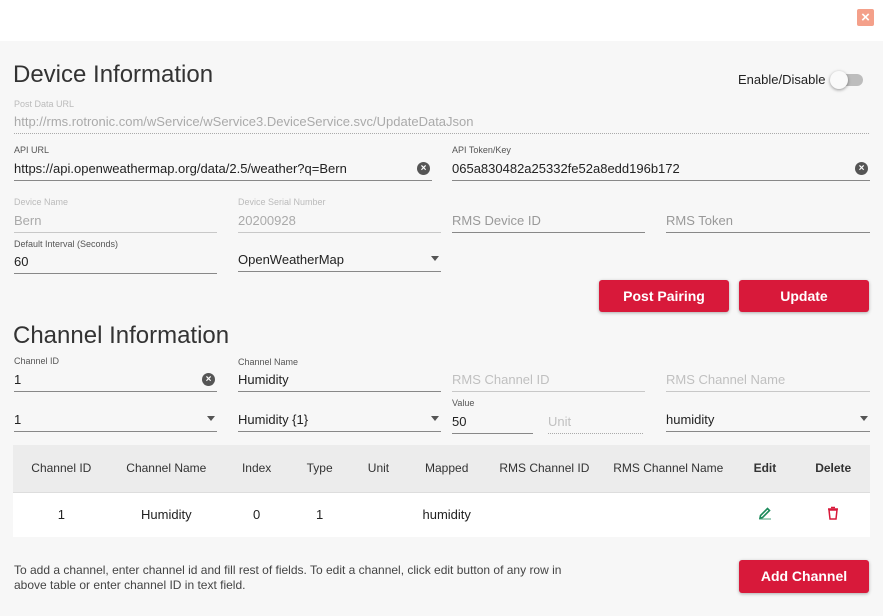 Image resolution: width=883 pixels, height=616 pixels. Describe the element at coordinates (115, 261) in the screenshot. I see `interval-input: 60` at that location.